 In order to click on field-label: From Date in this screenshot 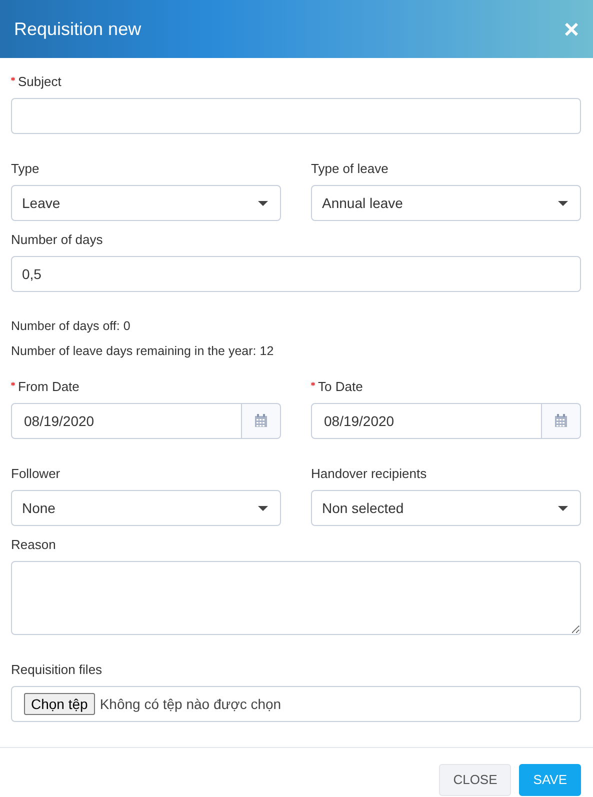, I will do `click(49, 386)`.